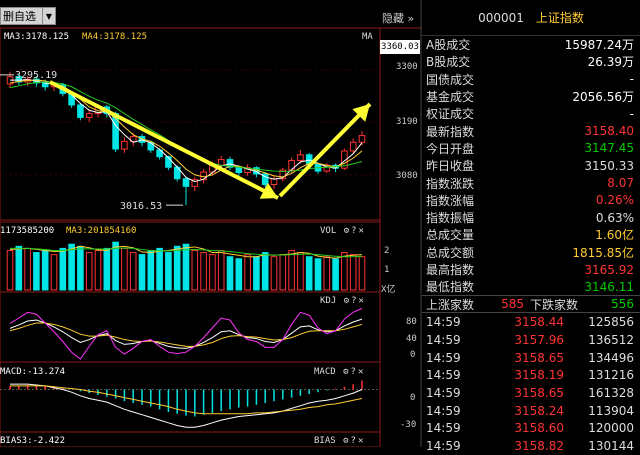 The image size is (640, 455). Describe the element at coordinates (450, 183) in the screenshot. I see `quote-row-label: 指数涨跌` at that location.